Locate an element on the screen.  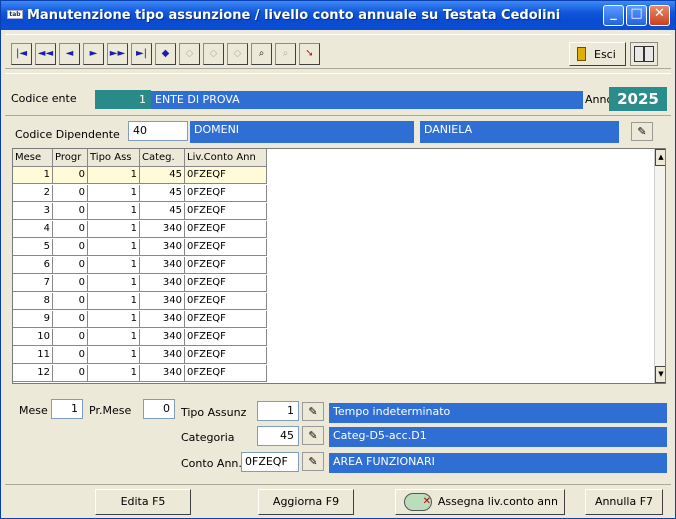
prmese-field: 0 is located at coordinates (159, 409).